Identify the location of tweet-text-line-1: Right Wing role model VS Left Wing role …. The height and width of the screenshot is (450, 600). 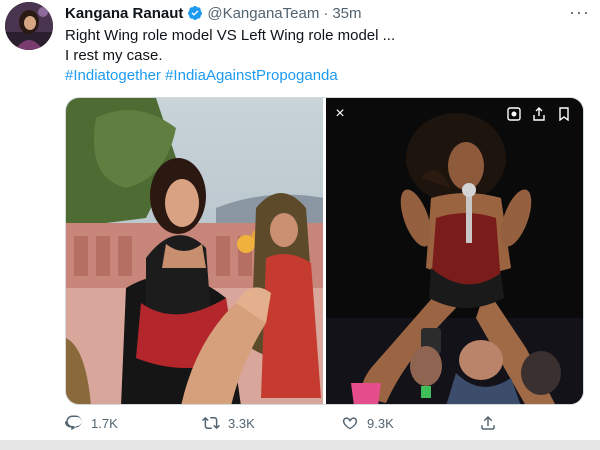
(230, 35).